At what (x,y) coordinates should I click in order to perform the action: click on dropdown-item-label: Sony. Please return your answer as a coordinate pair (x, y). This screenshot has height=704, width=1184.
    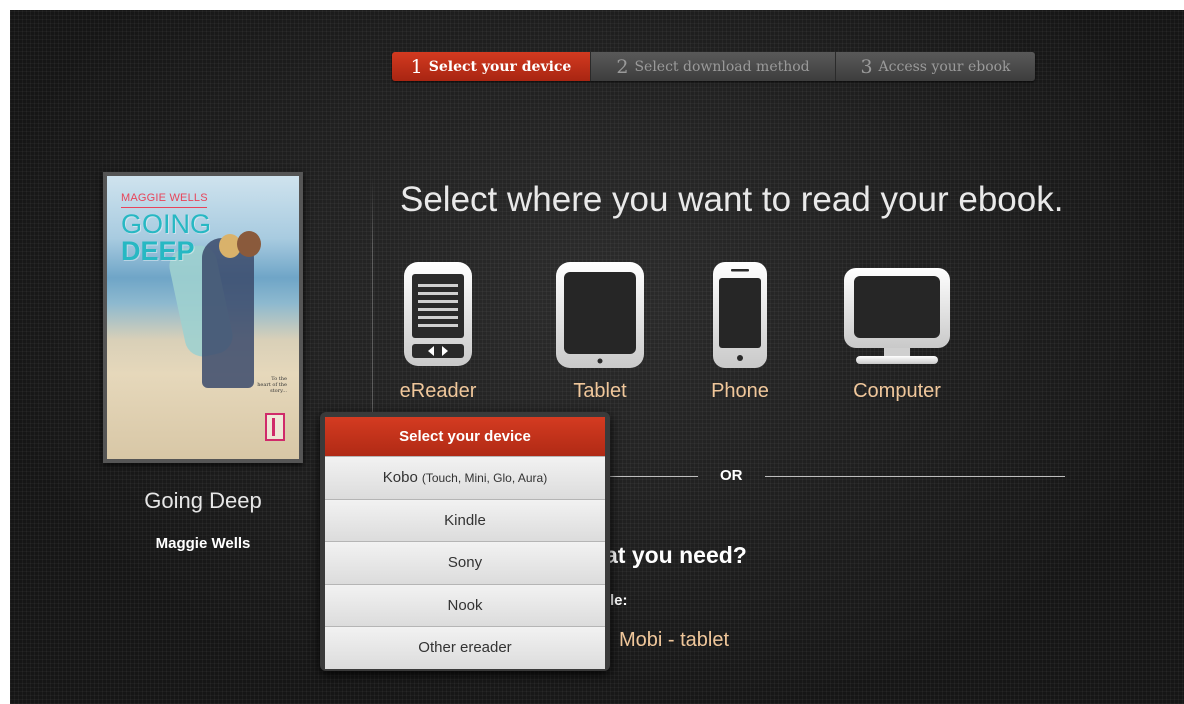
    Looking at the image, I should click on (465, 563).